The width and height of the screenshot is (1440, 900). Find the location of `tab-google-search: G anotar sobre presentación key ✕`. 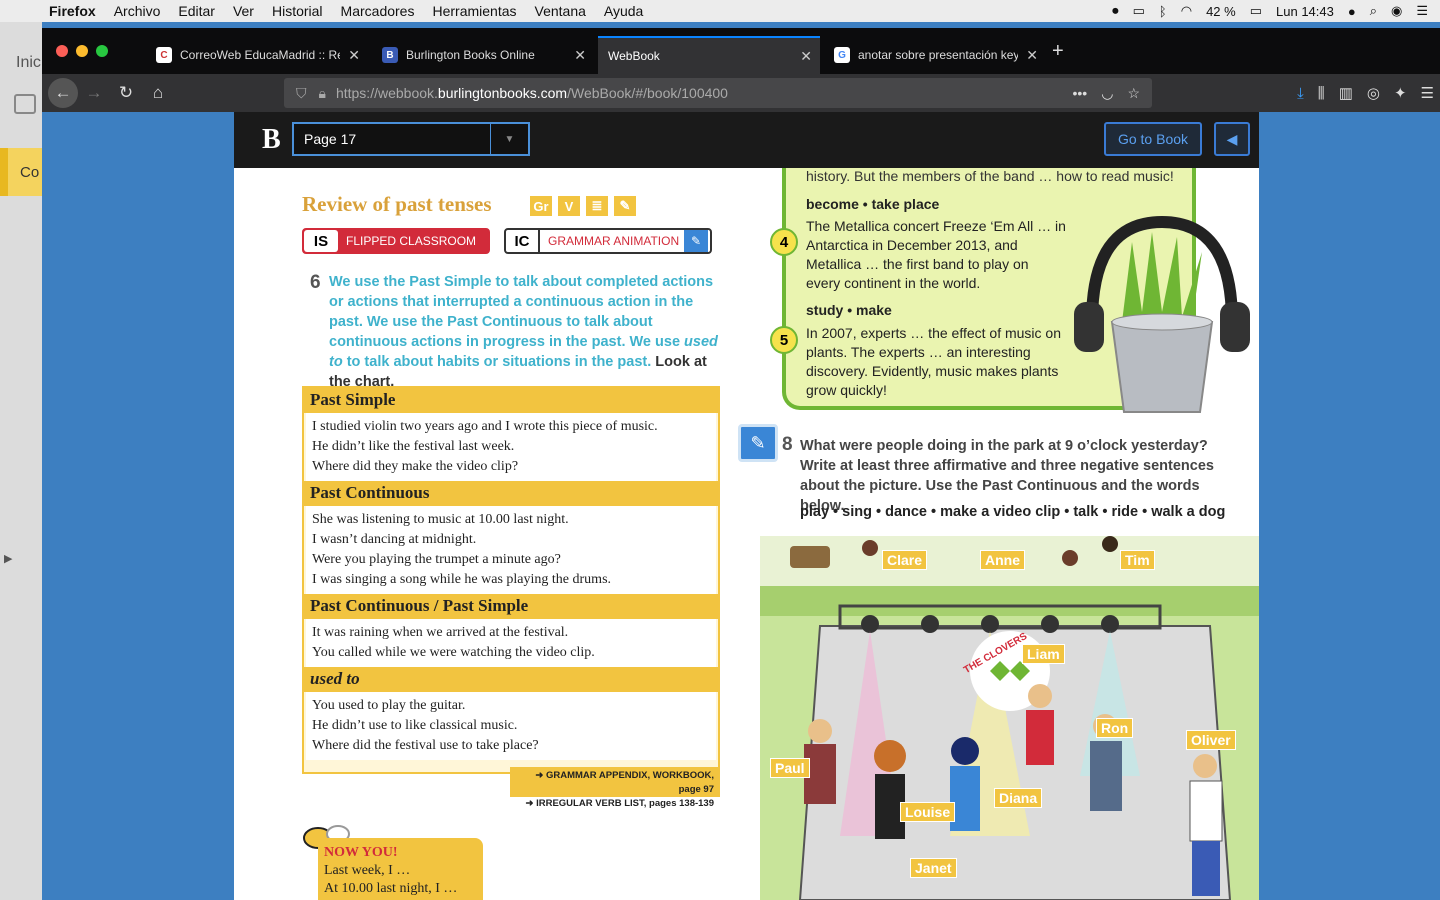

tab-google-search: G anotar sobre presentación key ✕ is located at coordinates (935, 55).